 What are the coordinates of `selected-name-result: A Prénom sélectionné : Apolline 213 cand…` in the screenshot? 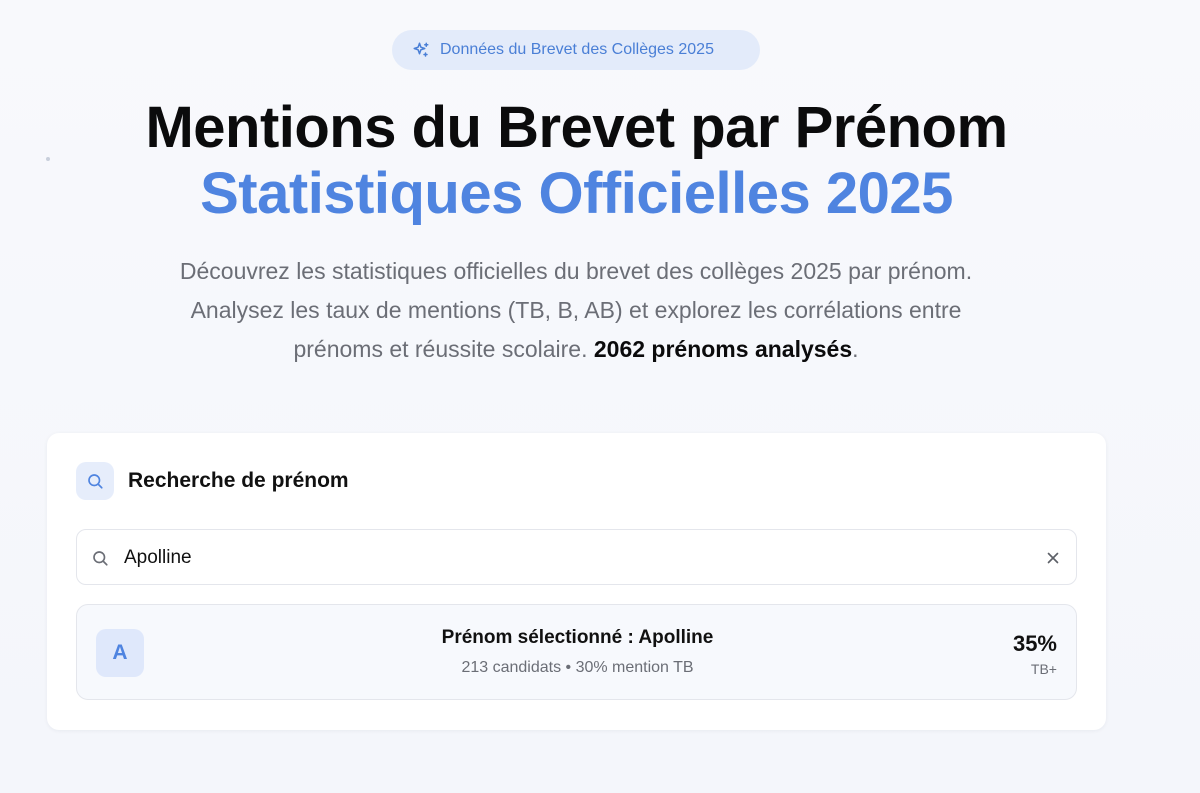 It's located at (576, 652).